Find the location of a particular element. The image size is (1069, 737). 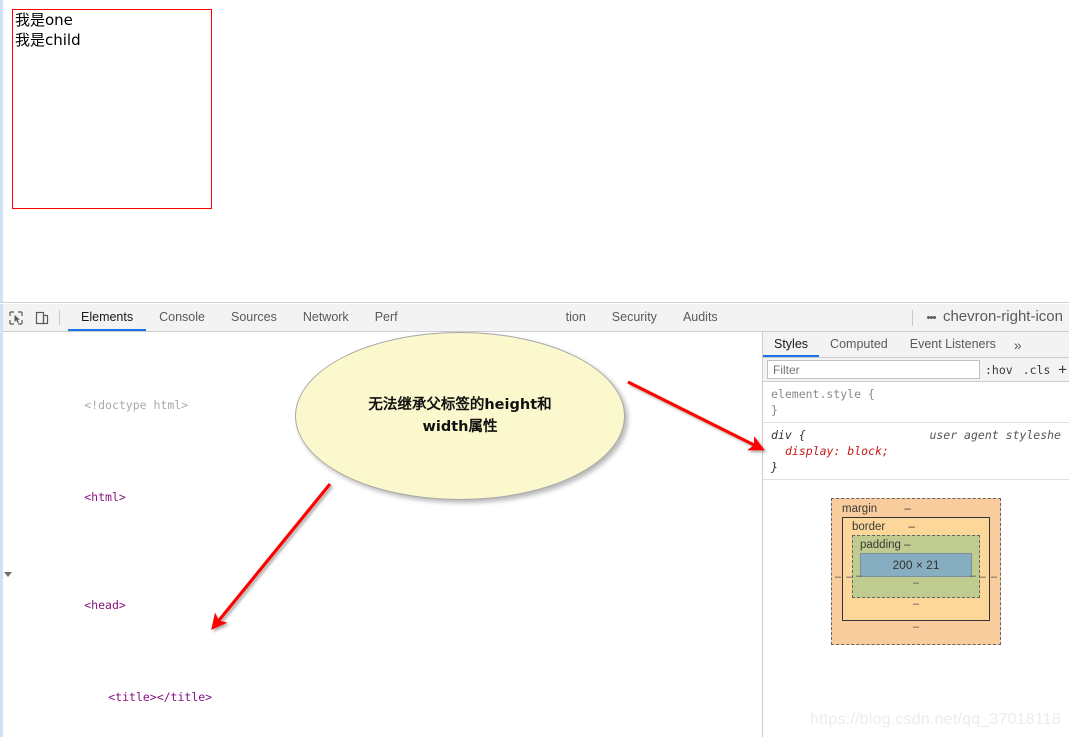

annotation-callout-ellipse: 无法继承父标签的height和width属性 is located at coordinates (460, 416).